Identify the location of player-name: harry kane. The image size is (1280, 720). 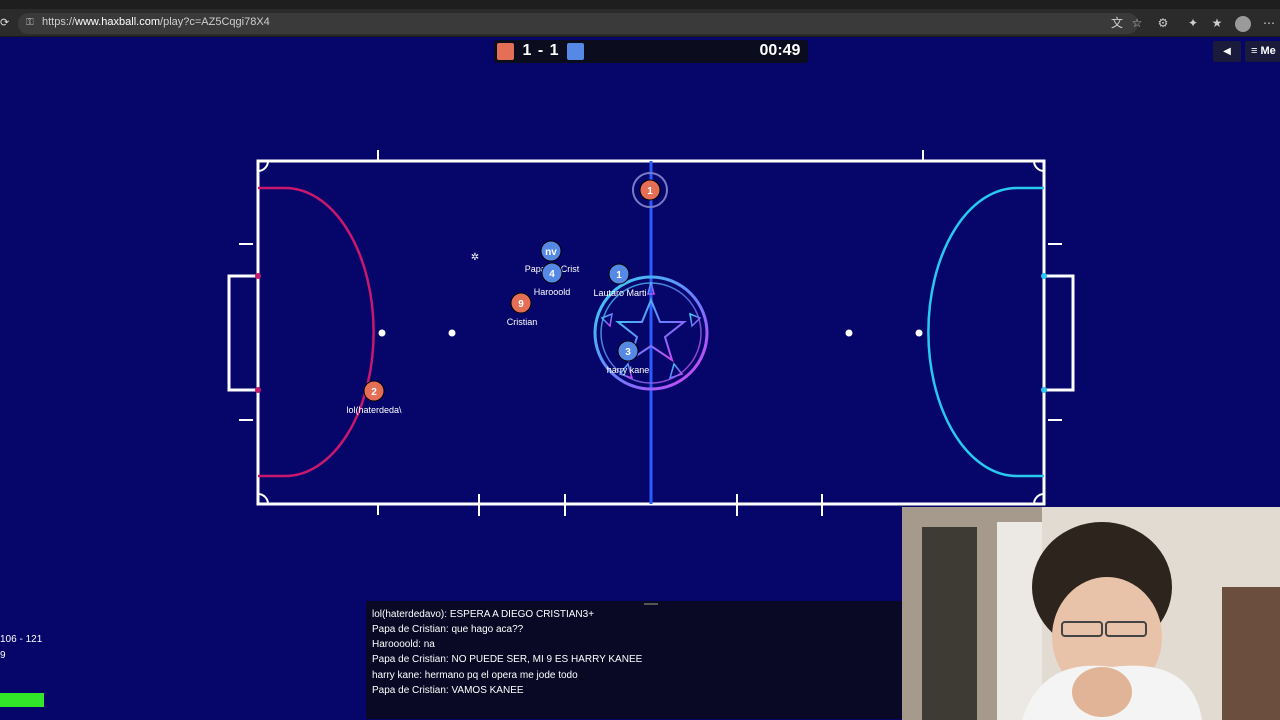
(628, 370).